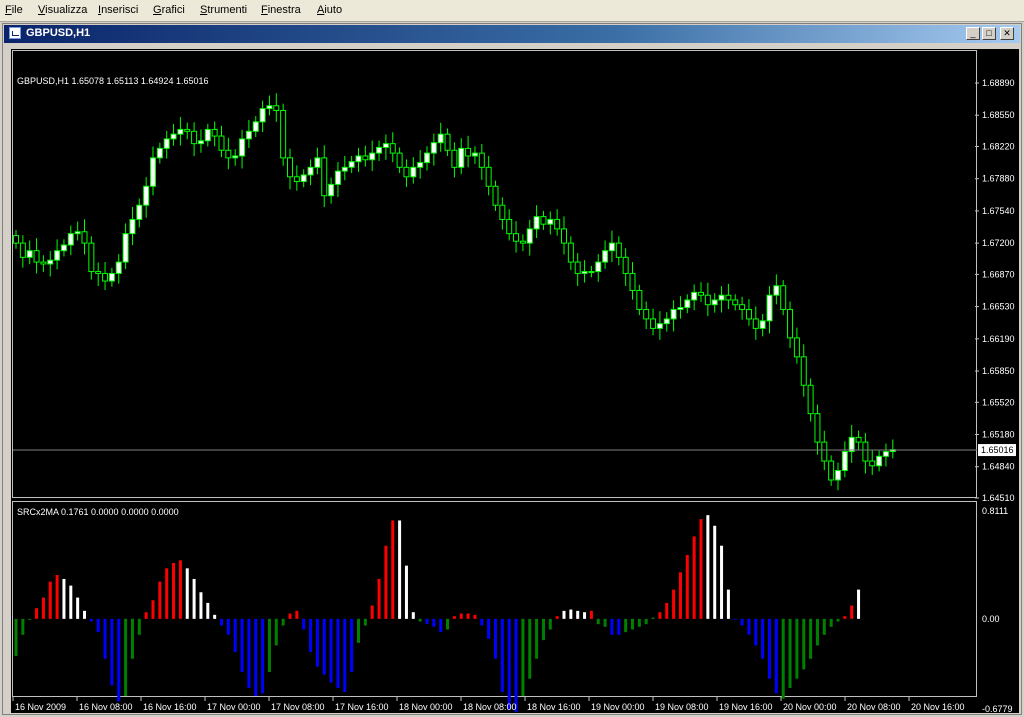 The width and height of the screenshot is (1024, 717). What do you see at coordinates (281, 10) in the screenshot?
I see `menu-item-finestra: Finestra` at bounding box center [281, 10].